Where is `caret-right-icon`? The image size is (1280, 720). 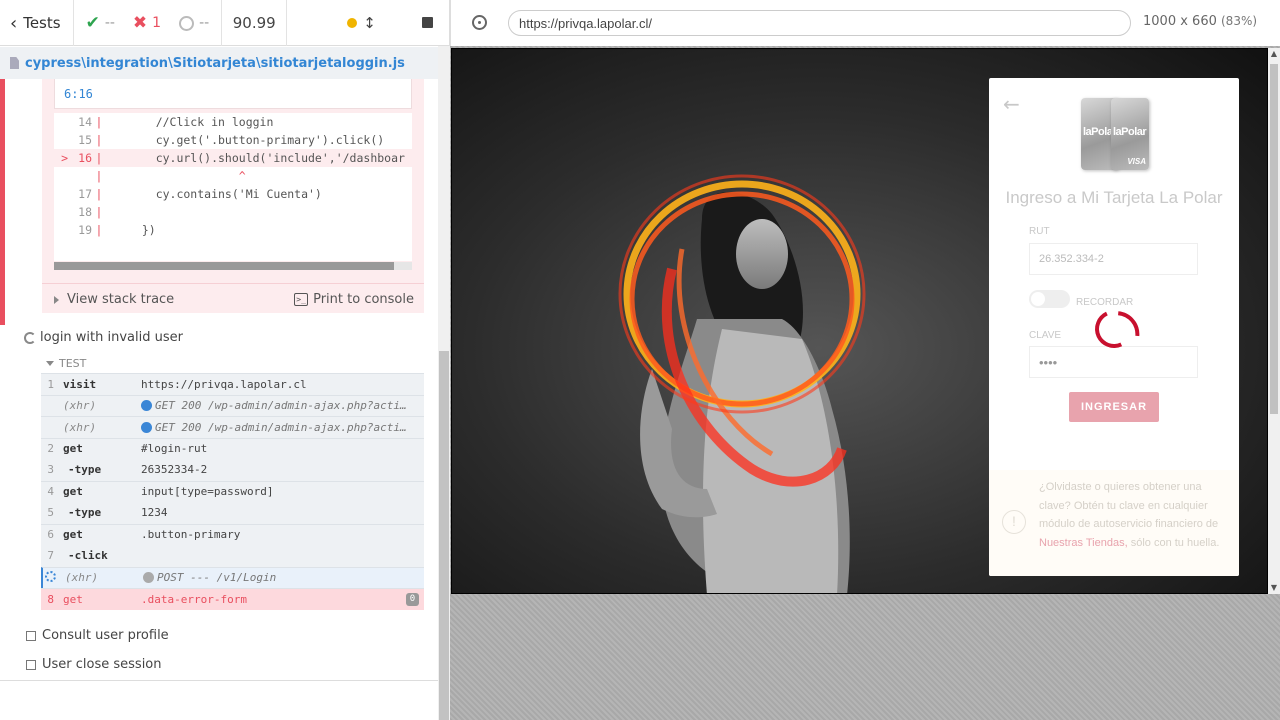 caret-right-icon is located at coordinates (56, 299).